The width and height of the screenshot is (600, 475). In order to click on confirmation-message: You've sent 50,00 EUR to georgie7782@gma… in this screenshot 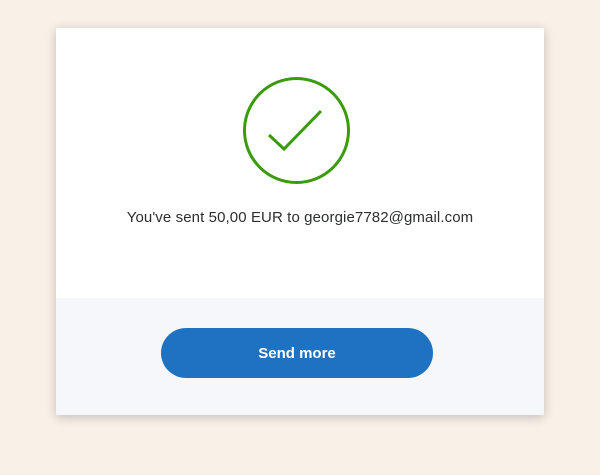, I will do `click(300, 217)`.